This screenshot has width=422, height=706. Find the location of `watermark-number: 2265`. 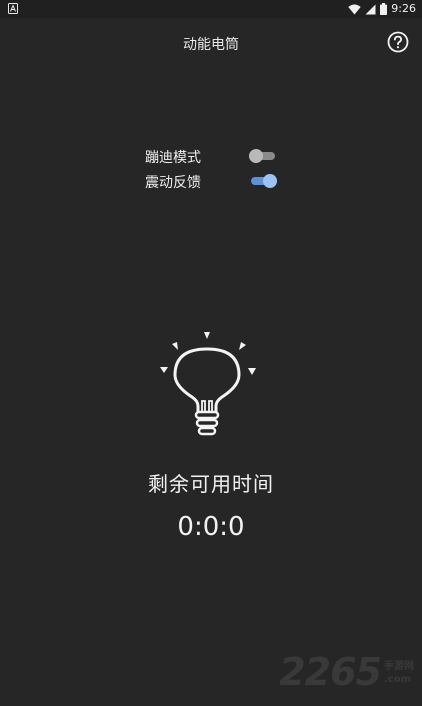

watermark-number: 2265 is located at coordinates (330, 672).